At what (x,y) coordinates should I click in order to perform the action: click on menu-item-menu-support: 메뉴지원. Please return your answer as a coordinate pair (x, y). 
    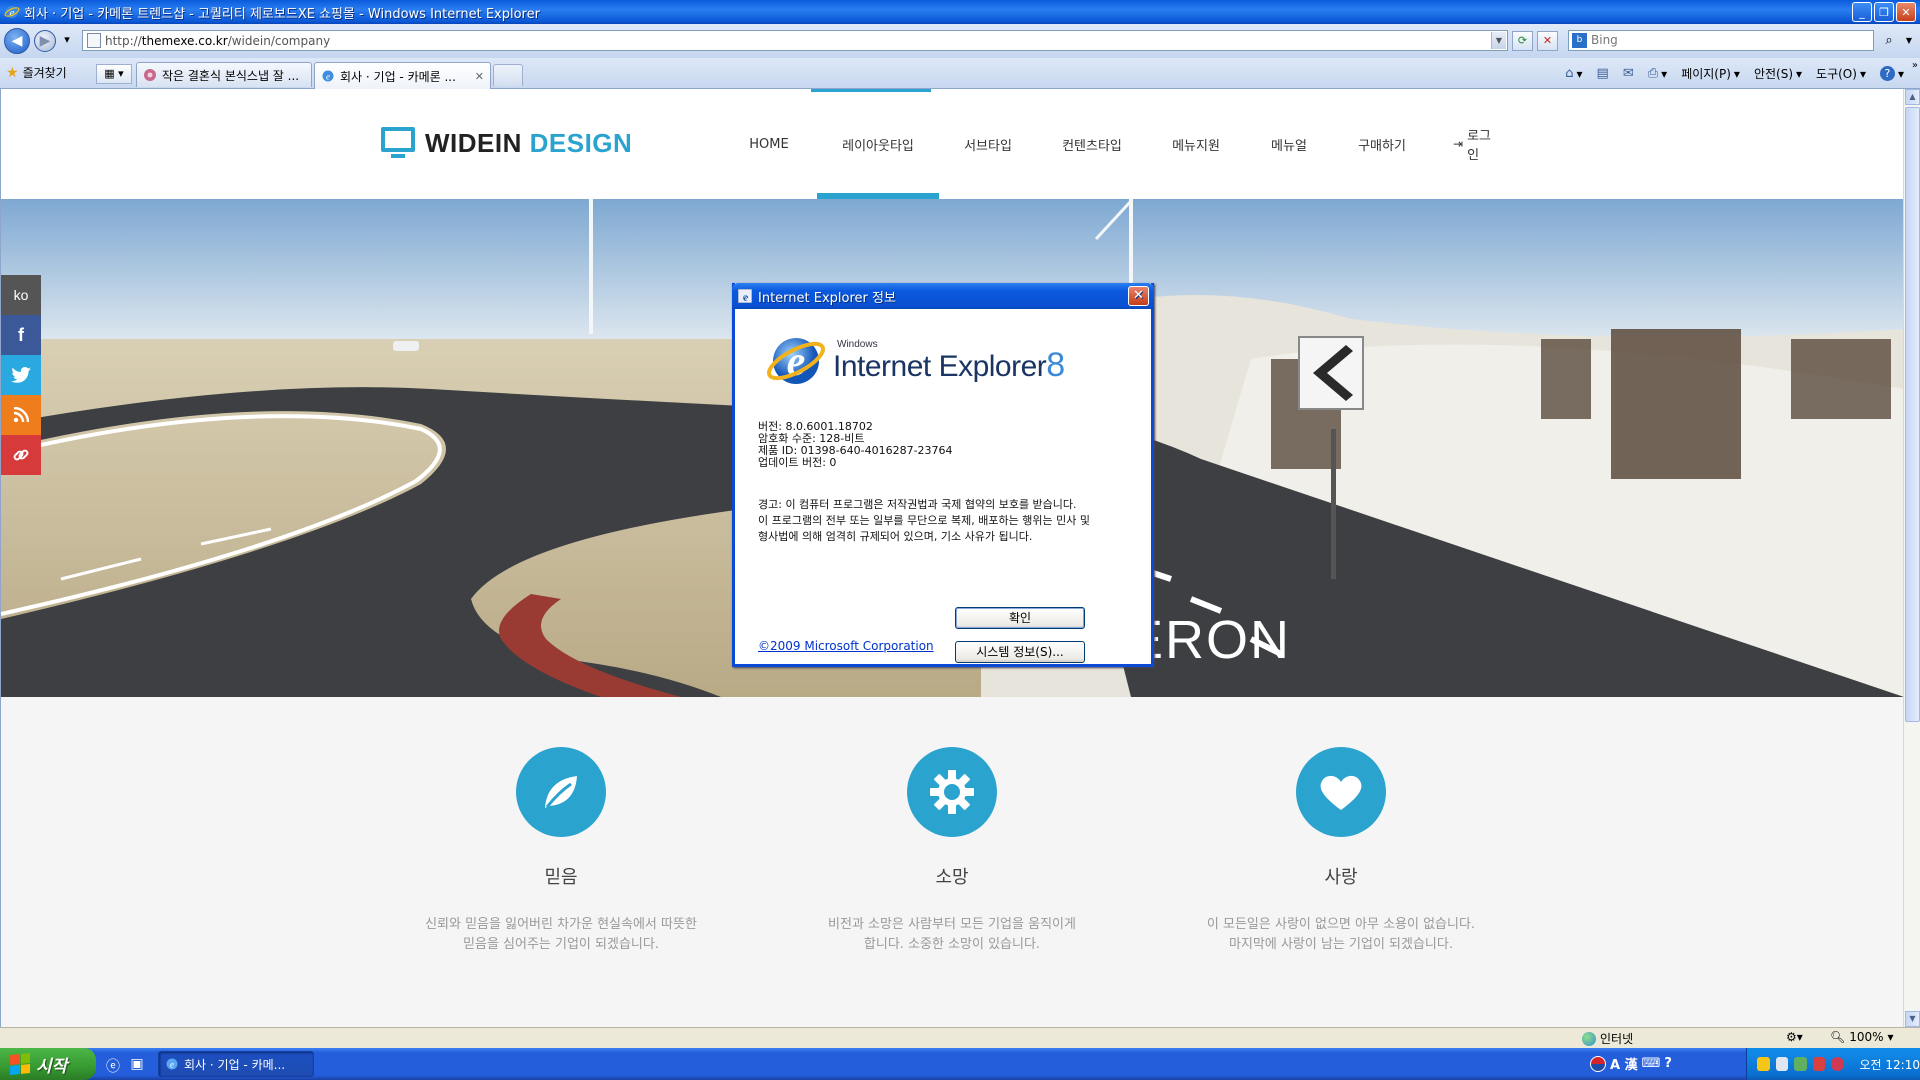
    Looking at the image, I should click on (1196, 144).